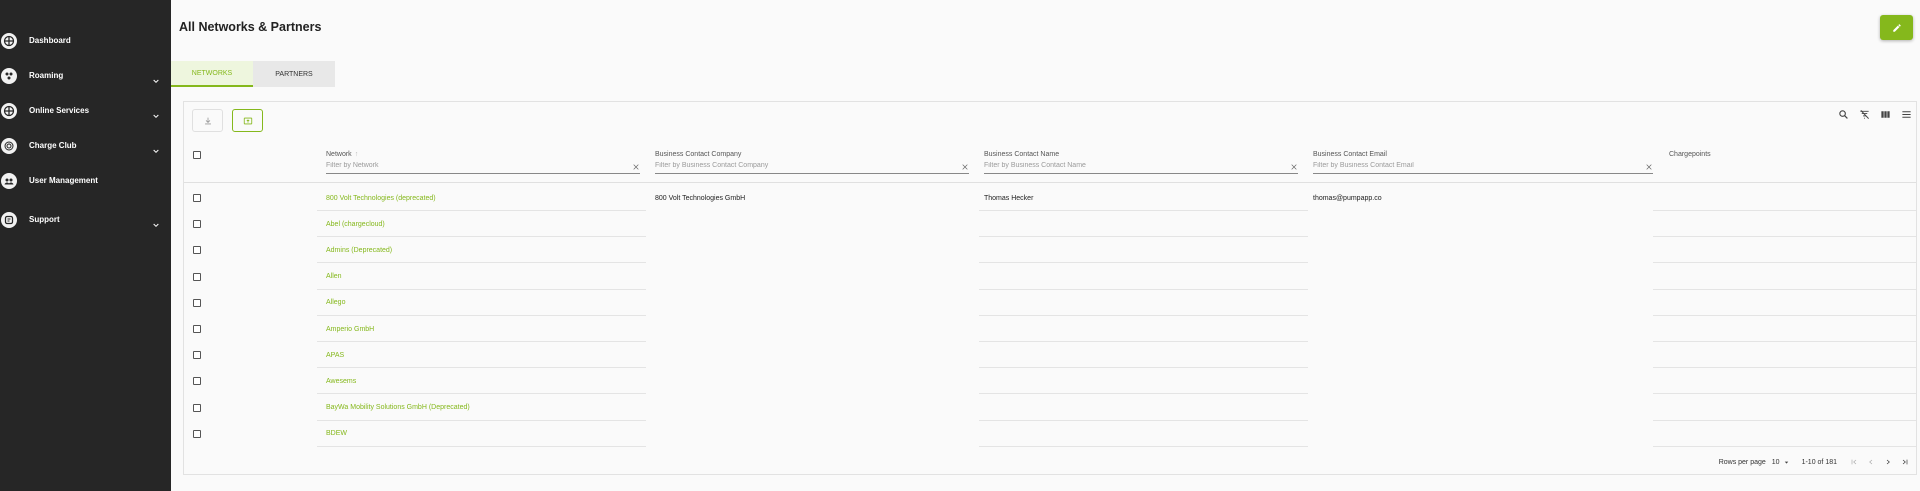  I want to click on column-header-network: Network ↑, so click(342, 154).